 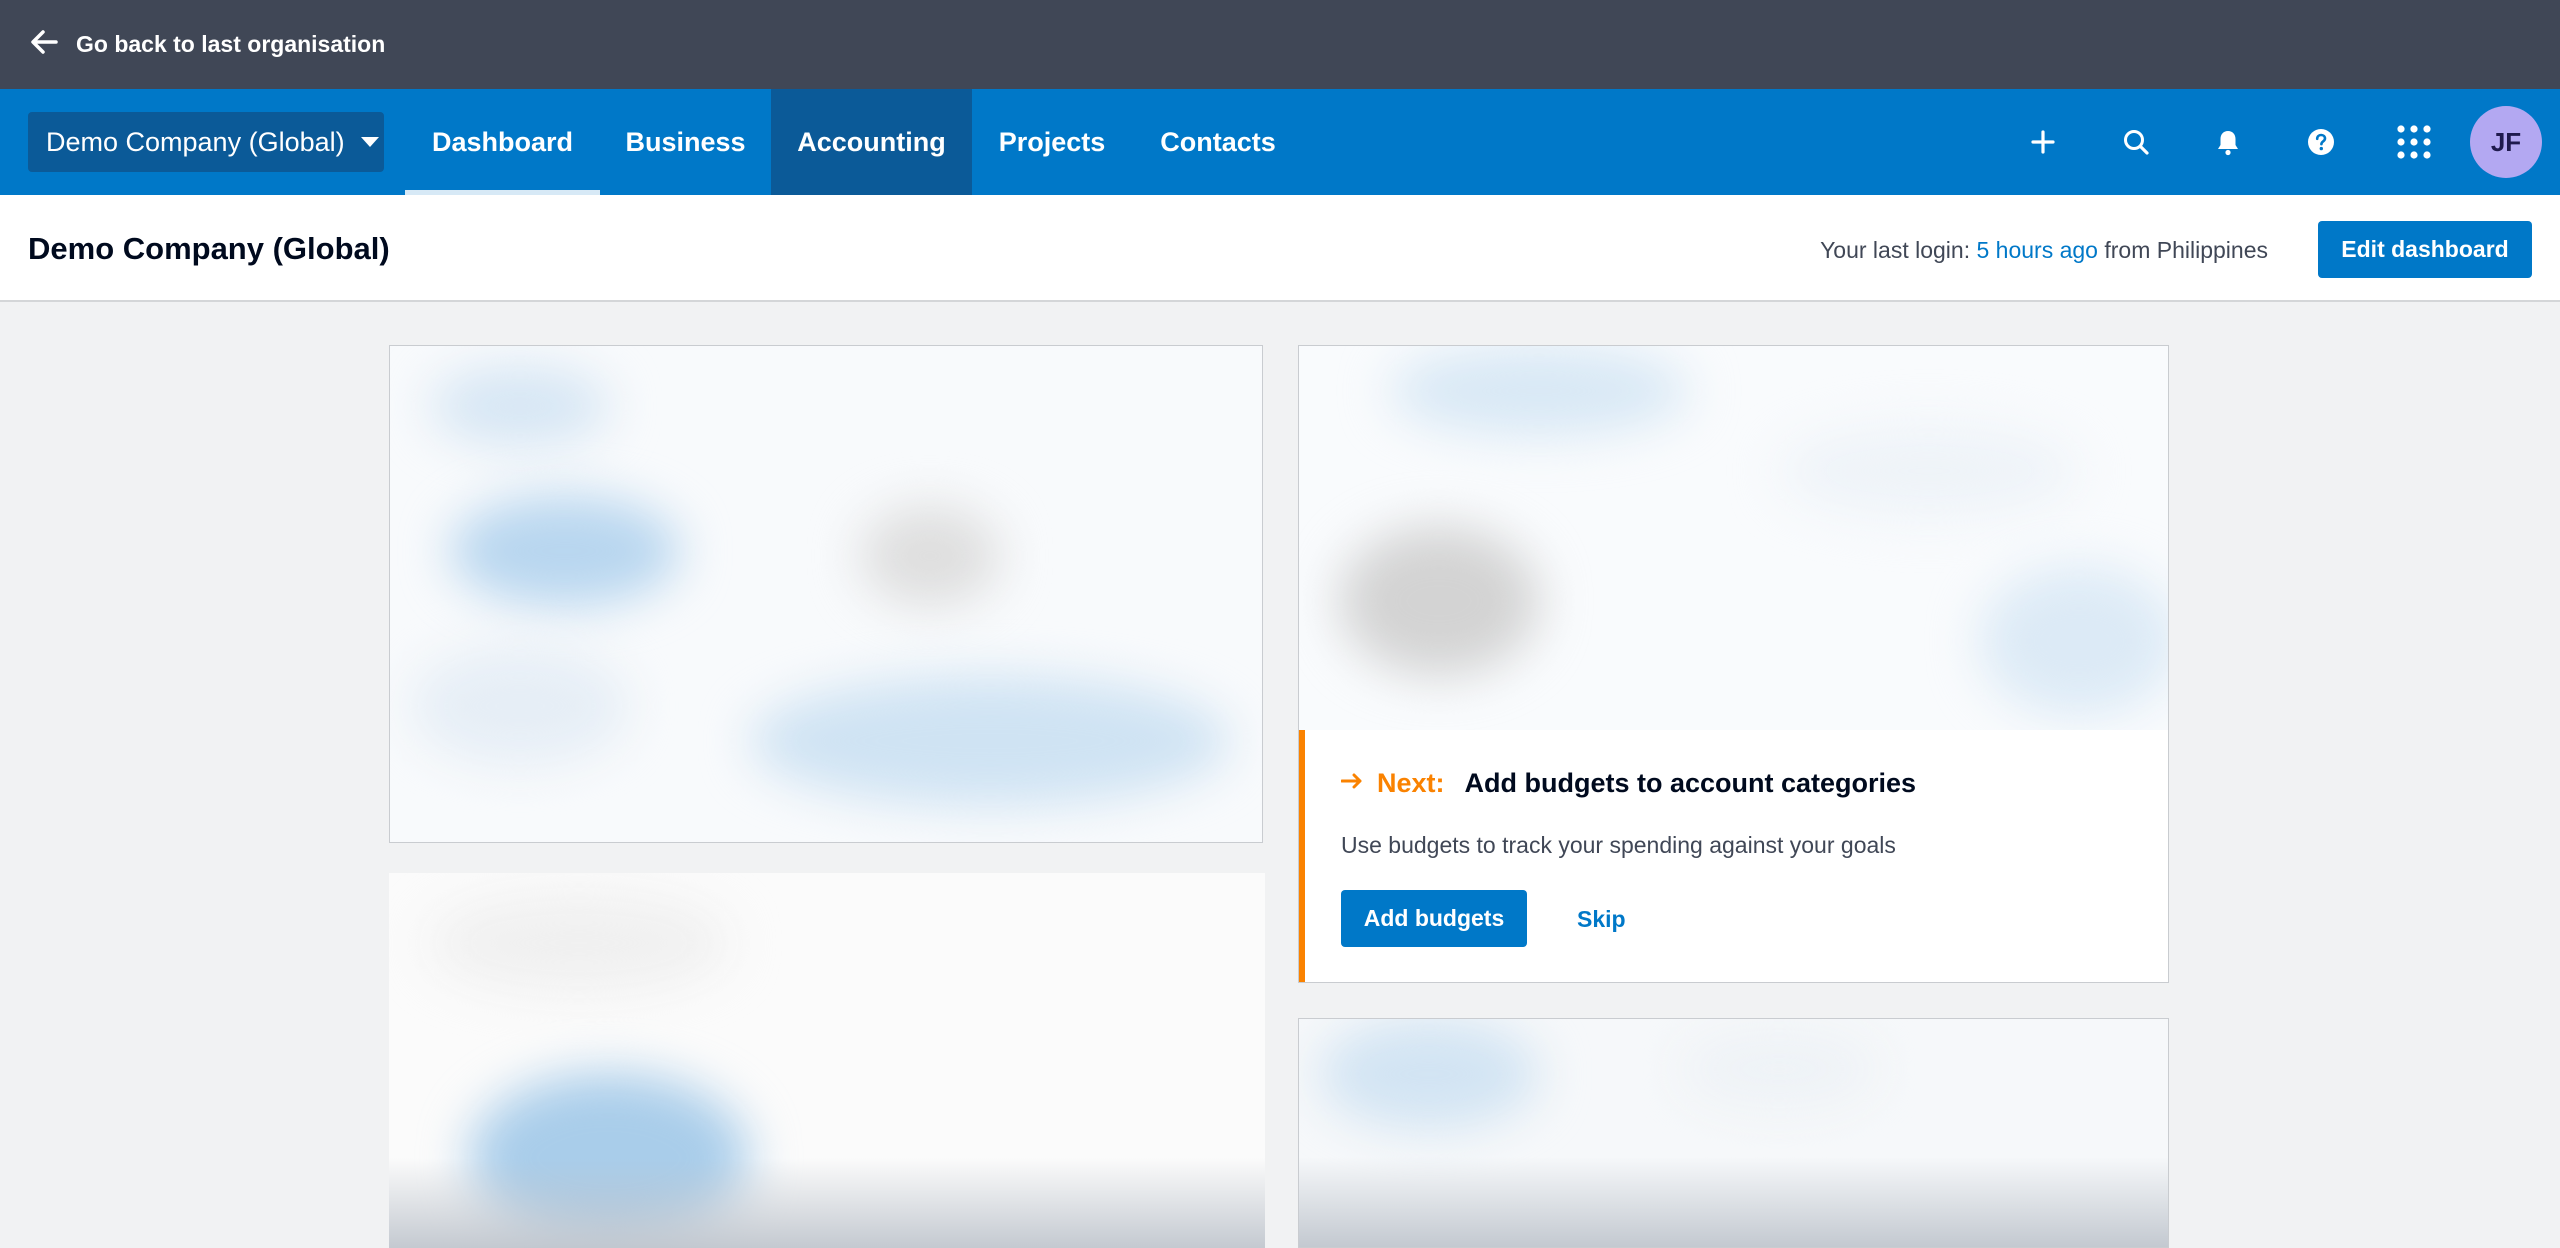 I want to click on bell-icon, so click(x=2228, y=142).